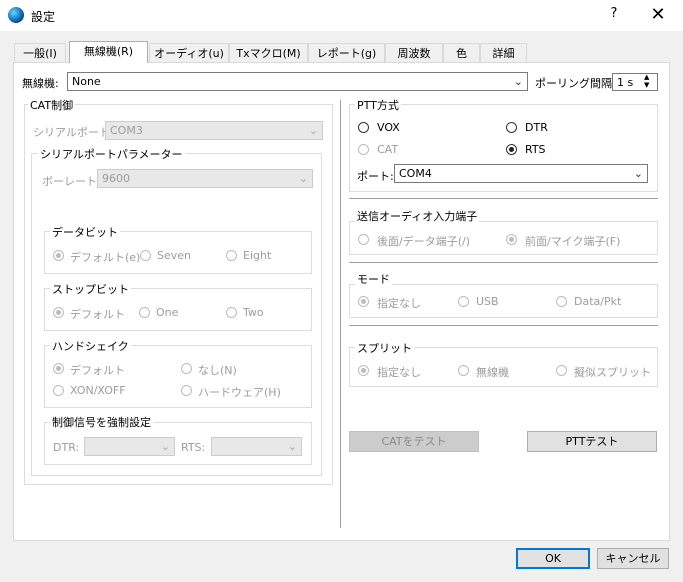 This screenshot has width=683, height=582. Describe the element at coordinates (116, 178) in the screenshot. I see `baud-value: 9600` at that location.